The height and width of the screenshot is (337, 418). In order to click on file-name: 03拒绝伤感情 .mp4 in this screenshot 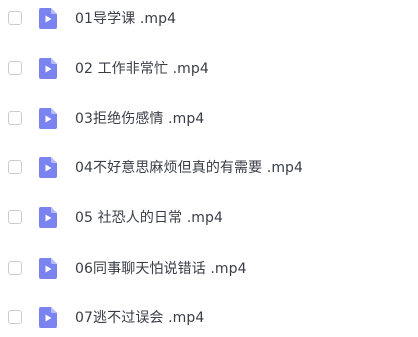, I will do `click(139, 118)`.